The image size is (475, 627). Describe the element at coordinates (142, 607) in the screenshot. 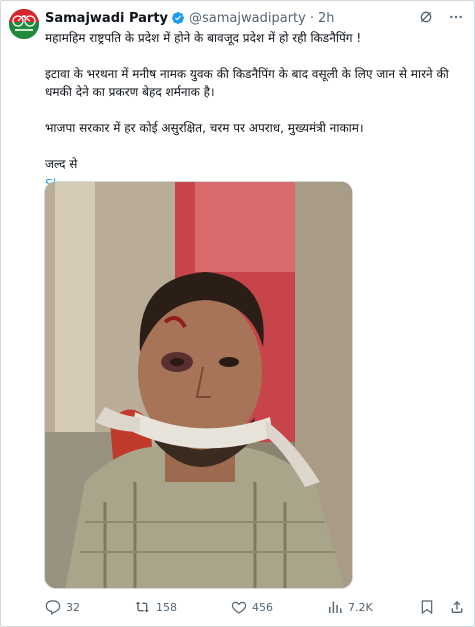

I see `repost-icon` at that location.